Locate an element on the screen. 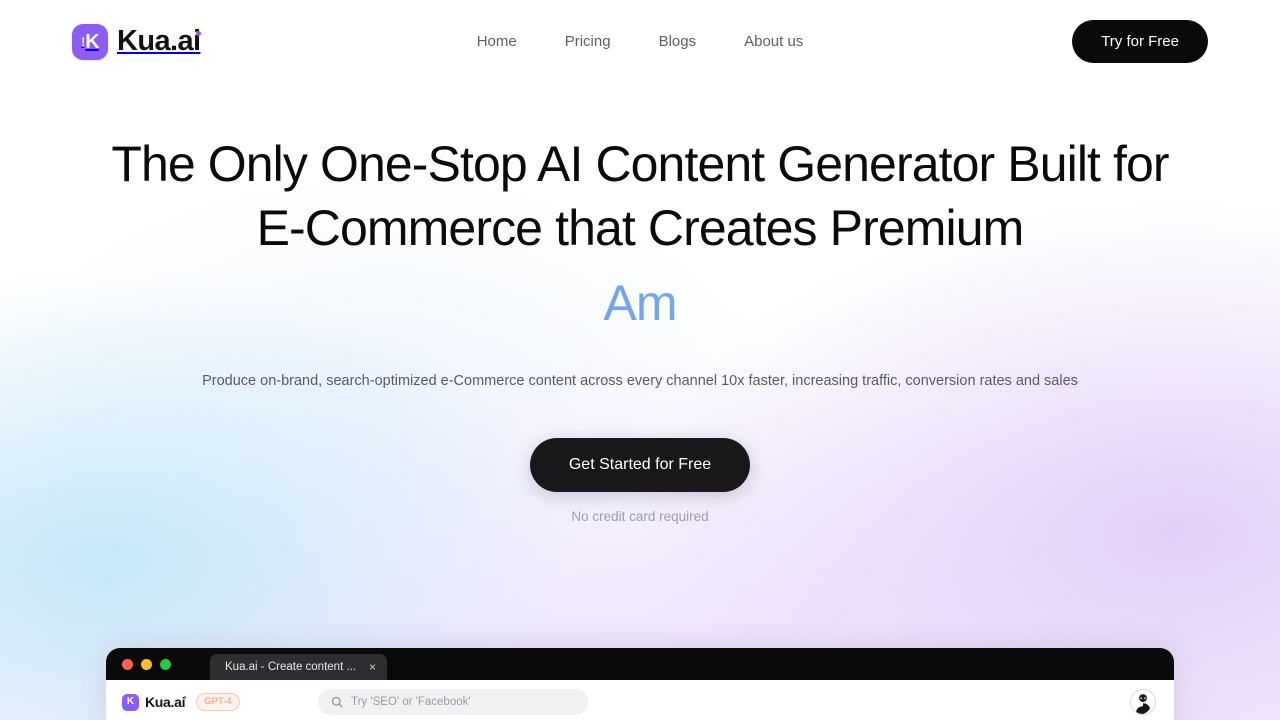  app-topbar: K Kua.ai GPT-4 Try 'SEO' or 'Facebook' is located at coordinates (640, 700).